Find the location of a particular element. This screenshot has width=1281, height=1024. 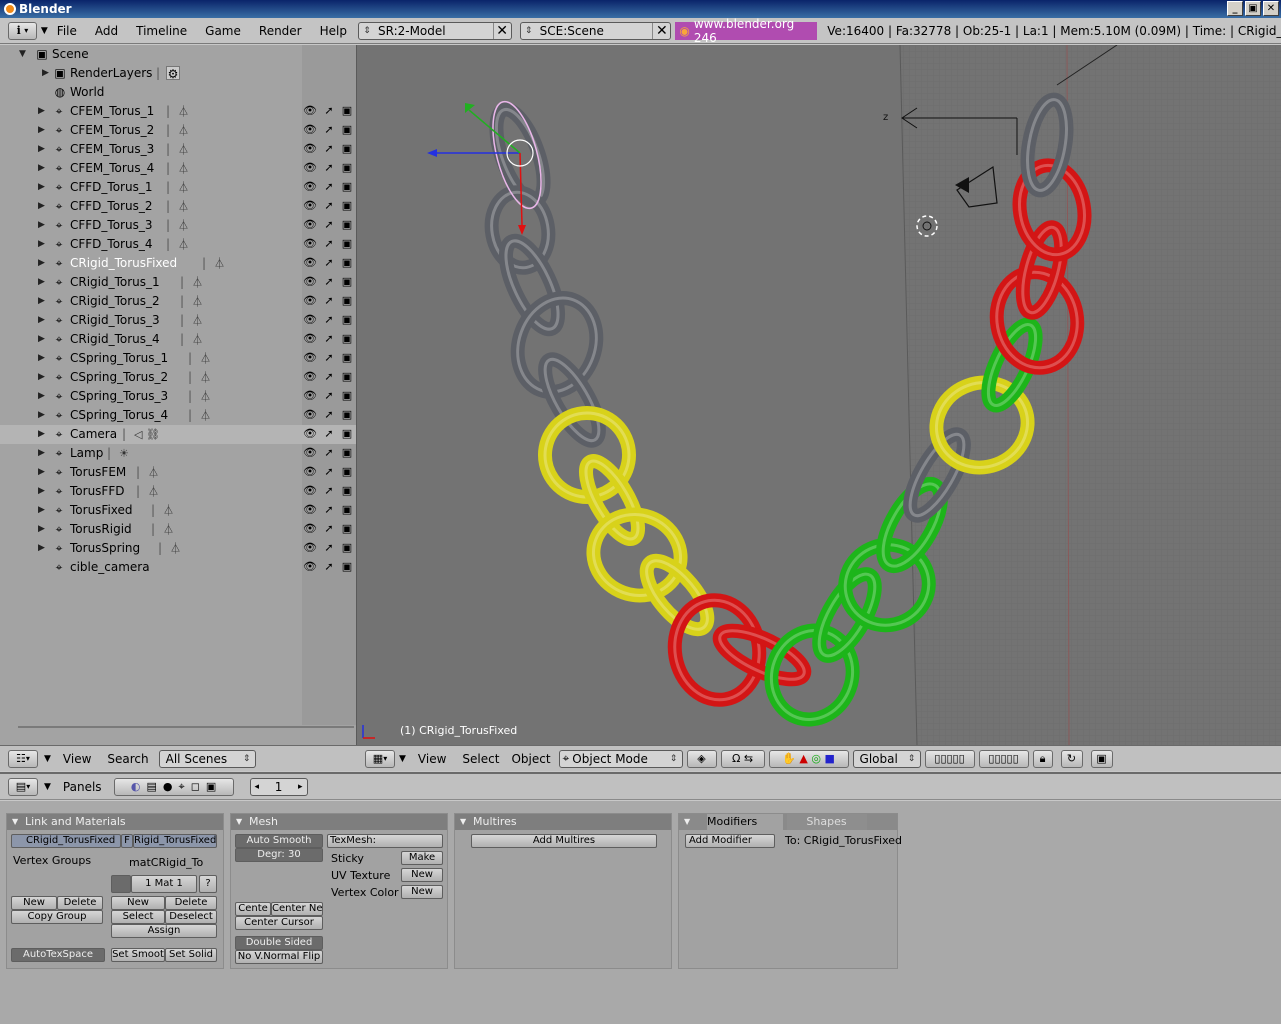

outliner-object-row: ▶ ⌖ CRigid_Torus_1 | ⏃ 👁︎ ➚ ▣ is located at coordinates (178, 282).